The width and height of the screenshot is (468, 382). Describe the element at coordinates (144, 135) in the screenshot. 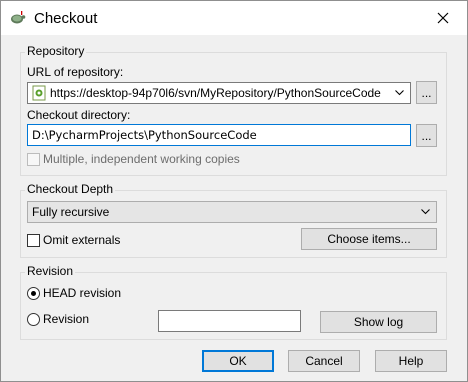

I see `checkout-dir-value: D:\PycharmProjects\PythonSourceCode` at that location.